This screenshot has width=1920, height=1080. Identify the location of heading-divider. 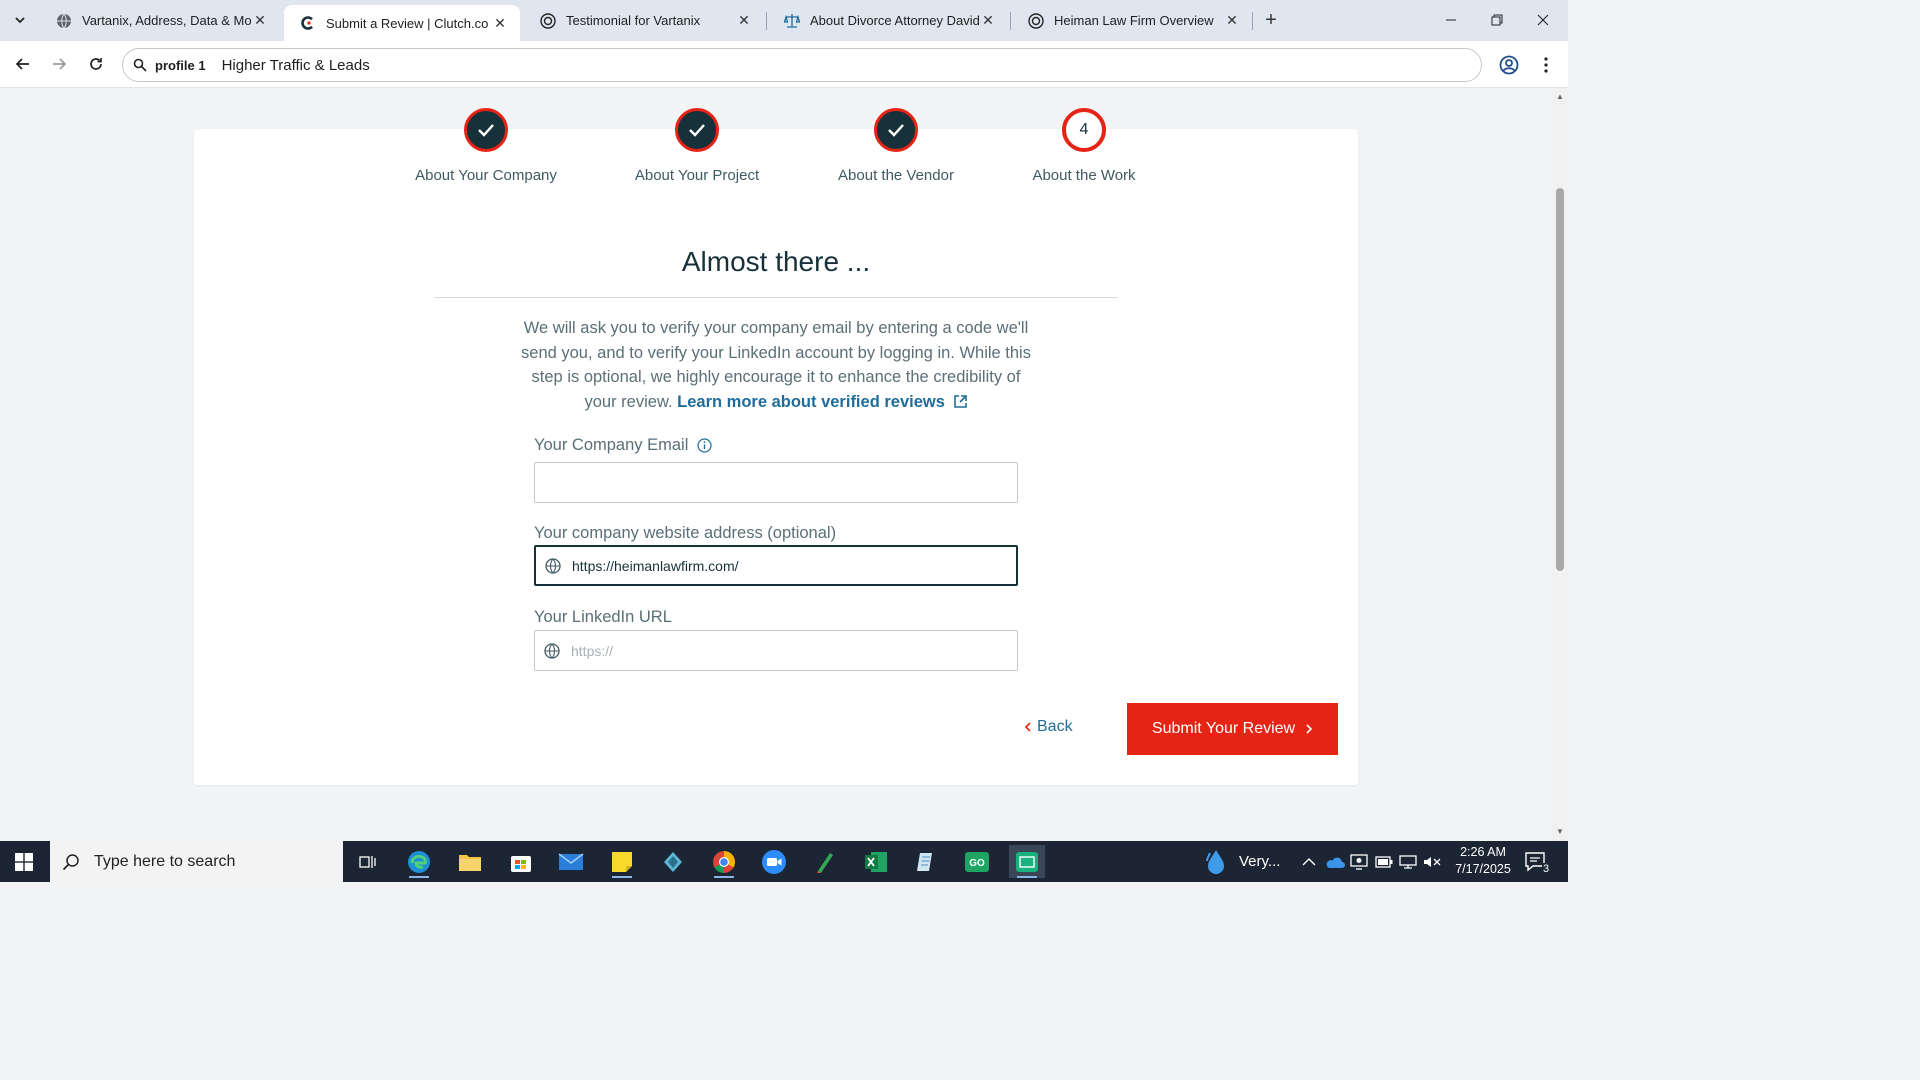
(776, 297).